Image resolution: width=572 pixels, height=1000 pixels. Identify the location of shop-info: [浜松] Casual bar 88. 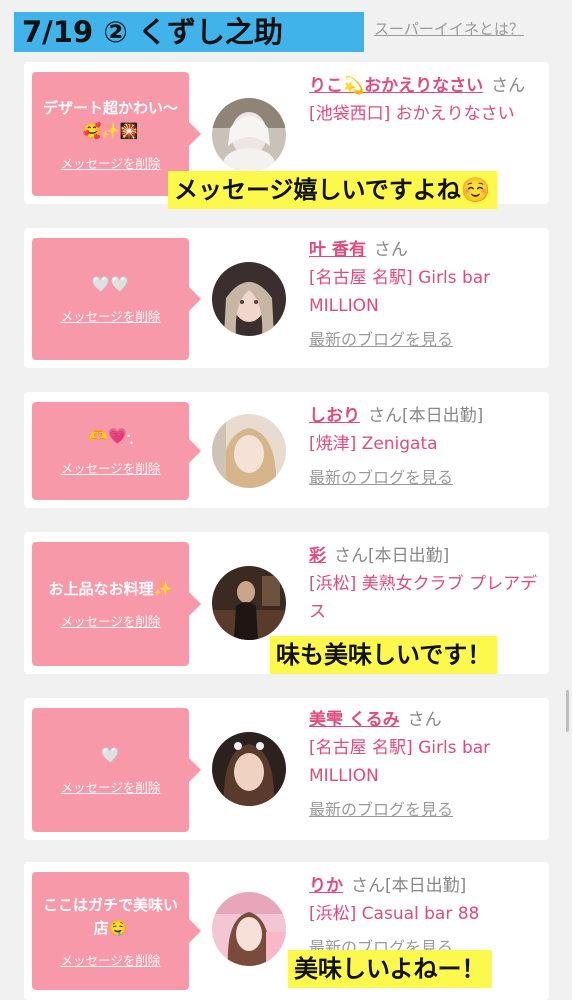
(394, 914).